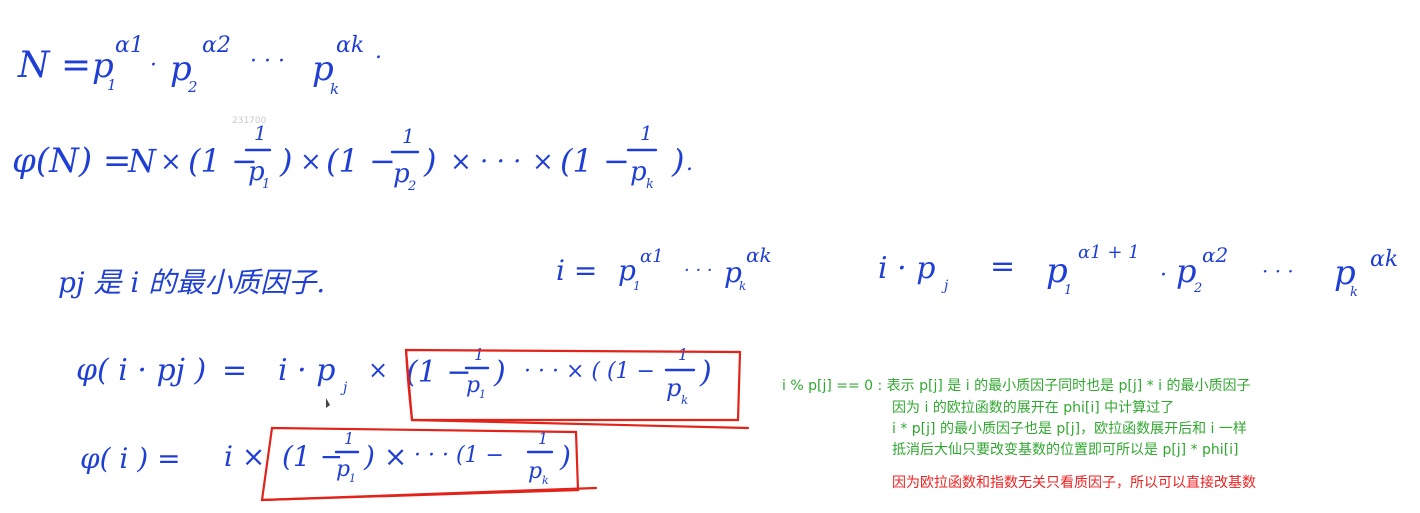 The image size is (1420, 513). Describe the element at coordinates (429, 494) in the screenshot. I see `highlight-box-lower-tail` at that location.